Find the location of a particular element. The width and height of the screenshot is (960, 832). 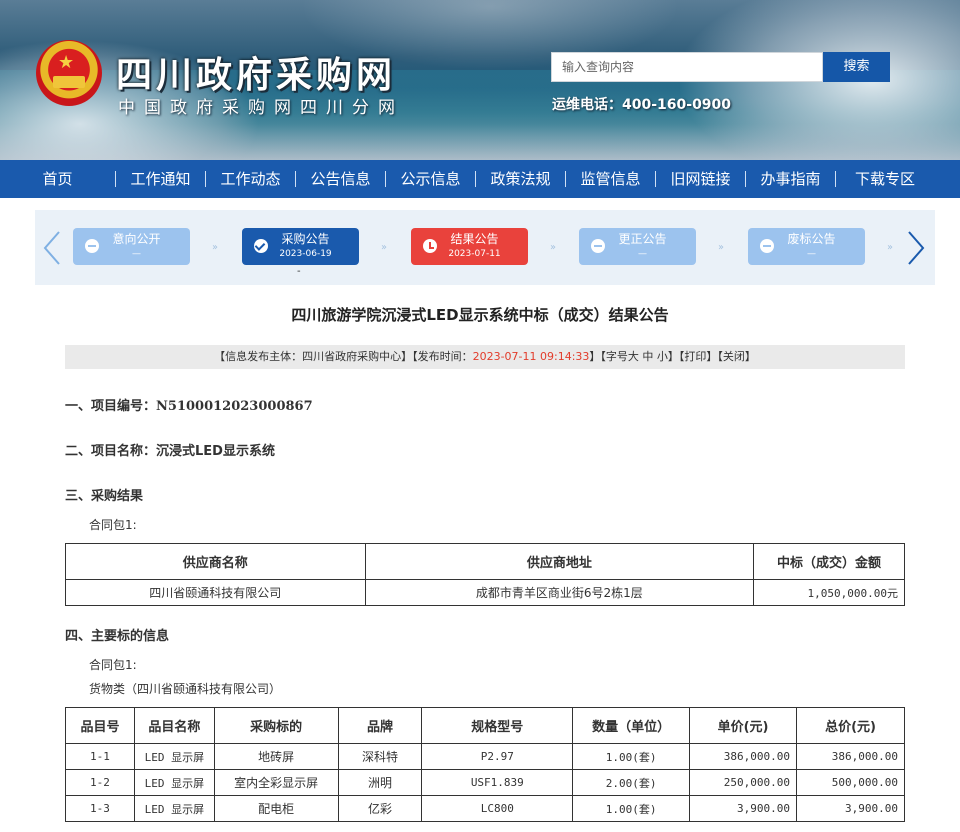

table-header-cell: 采购标的 is located at coordinates (276, 725).